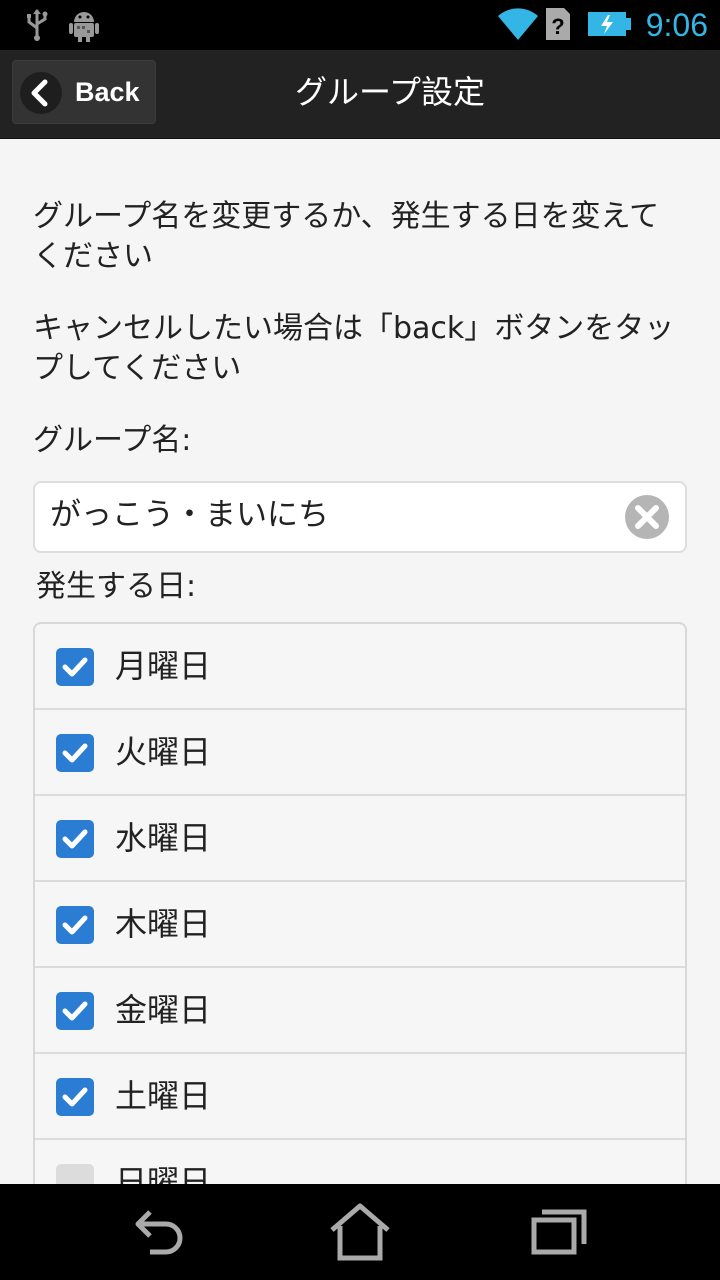  What do you see at coordinates (163, 752) in the screenshot?
I see `day-label: 火曜日` at bounding box center [163, 752].